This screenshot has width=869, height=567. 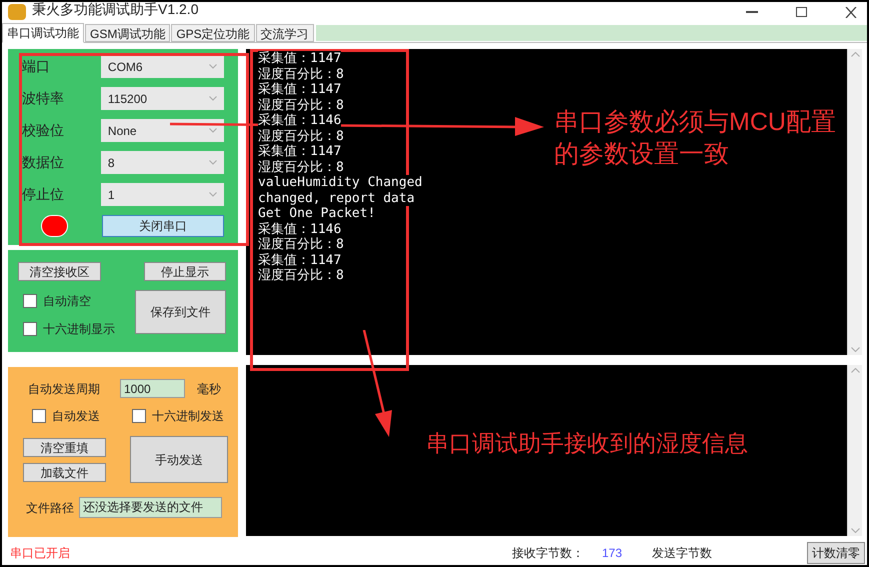 What do you see at coordinates (209, 389) in the screenshot?
I see `period-unit: 毫秒` at bounding box center [209, 389].